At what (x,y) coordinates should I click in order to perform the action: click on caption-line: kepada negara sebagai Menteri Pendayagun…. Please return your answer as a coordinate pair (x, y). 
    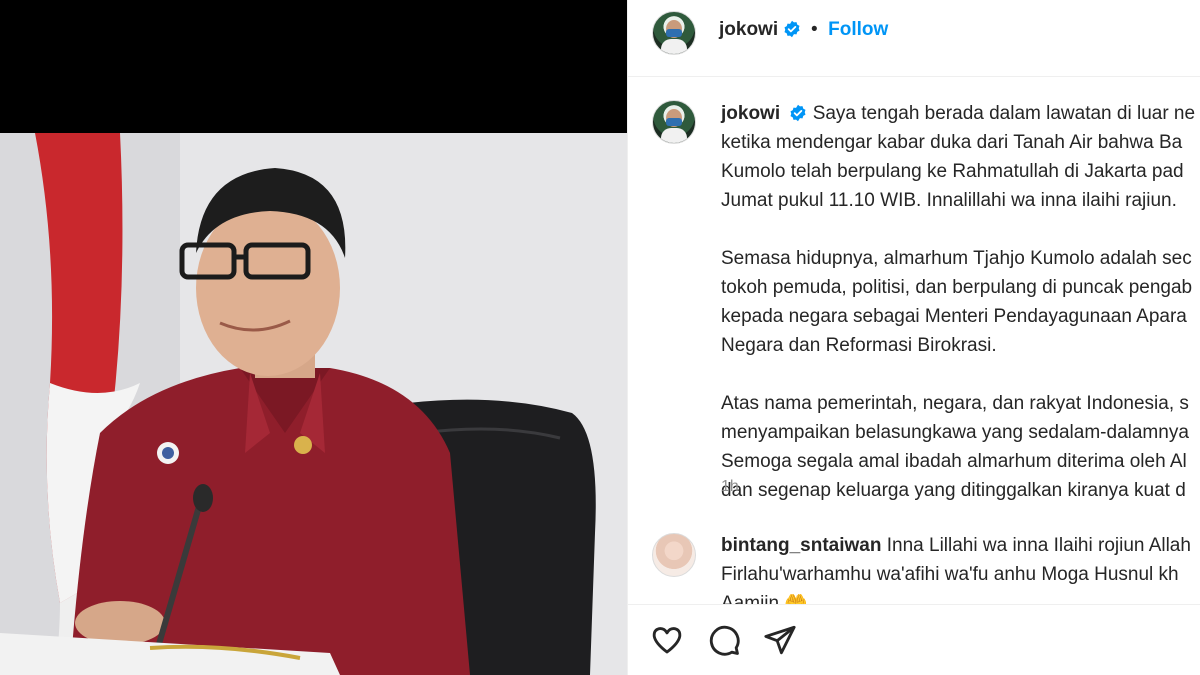
    Looking at the image, I should click on (954, 316).